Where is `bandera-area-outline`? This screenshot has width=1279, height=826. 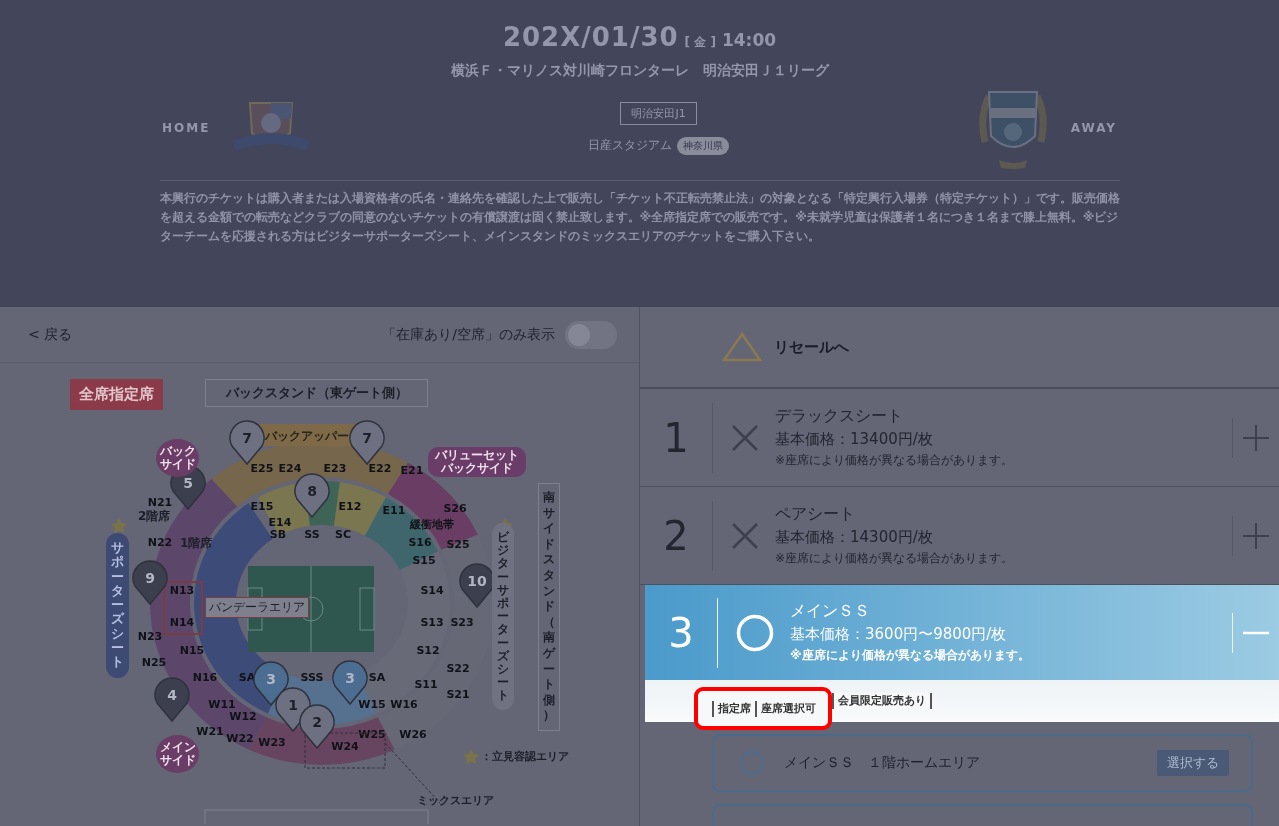 bandera-area-outline is located at coordinates (183, 608).